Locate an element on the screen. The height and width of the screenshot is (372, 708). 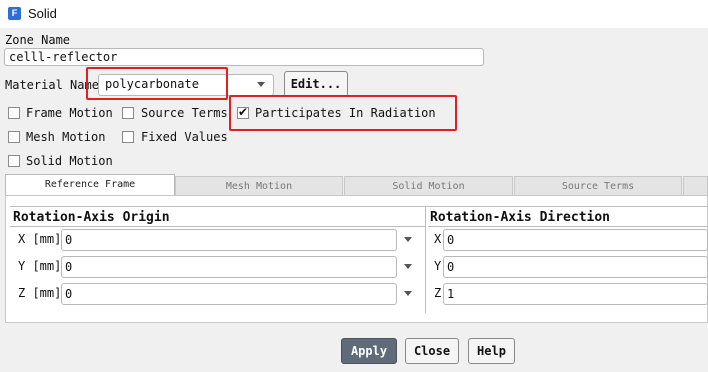
direction-divider is located at coordinates (568, 226).